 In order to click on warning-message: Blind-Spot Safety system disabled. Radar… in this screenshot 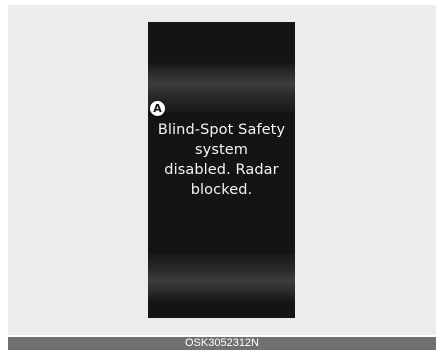, I will do `click(221, 160)`.